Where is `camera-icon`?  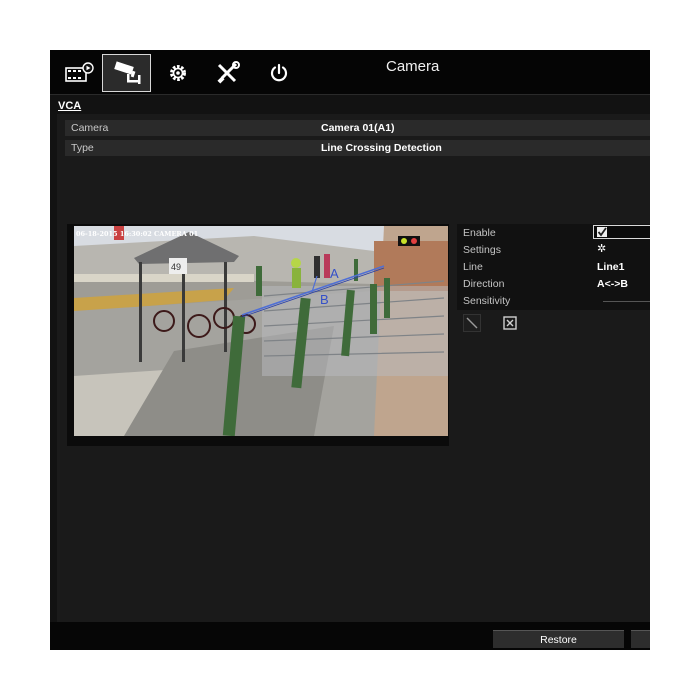
camera-icon is located at coordinates (126, 72).